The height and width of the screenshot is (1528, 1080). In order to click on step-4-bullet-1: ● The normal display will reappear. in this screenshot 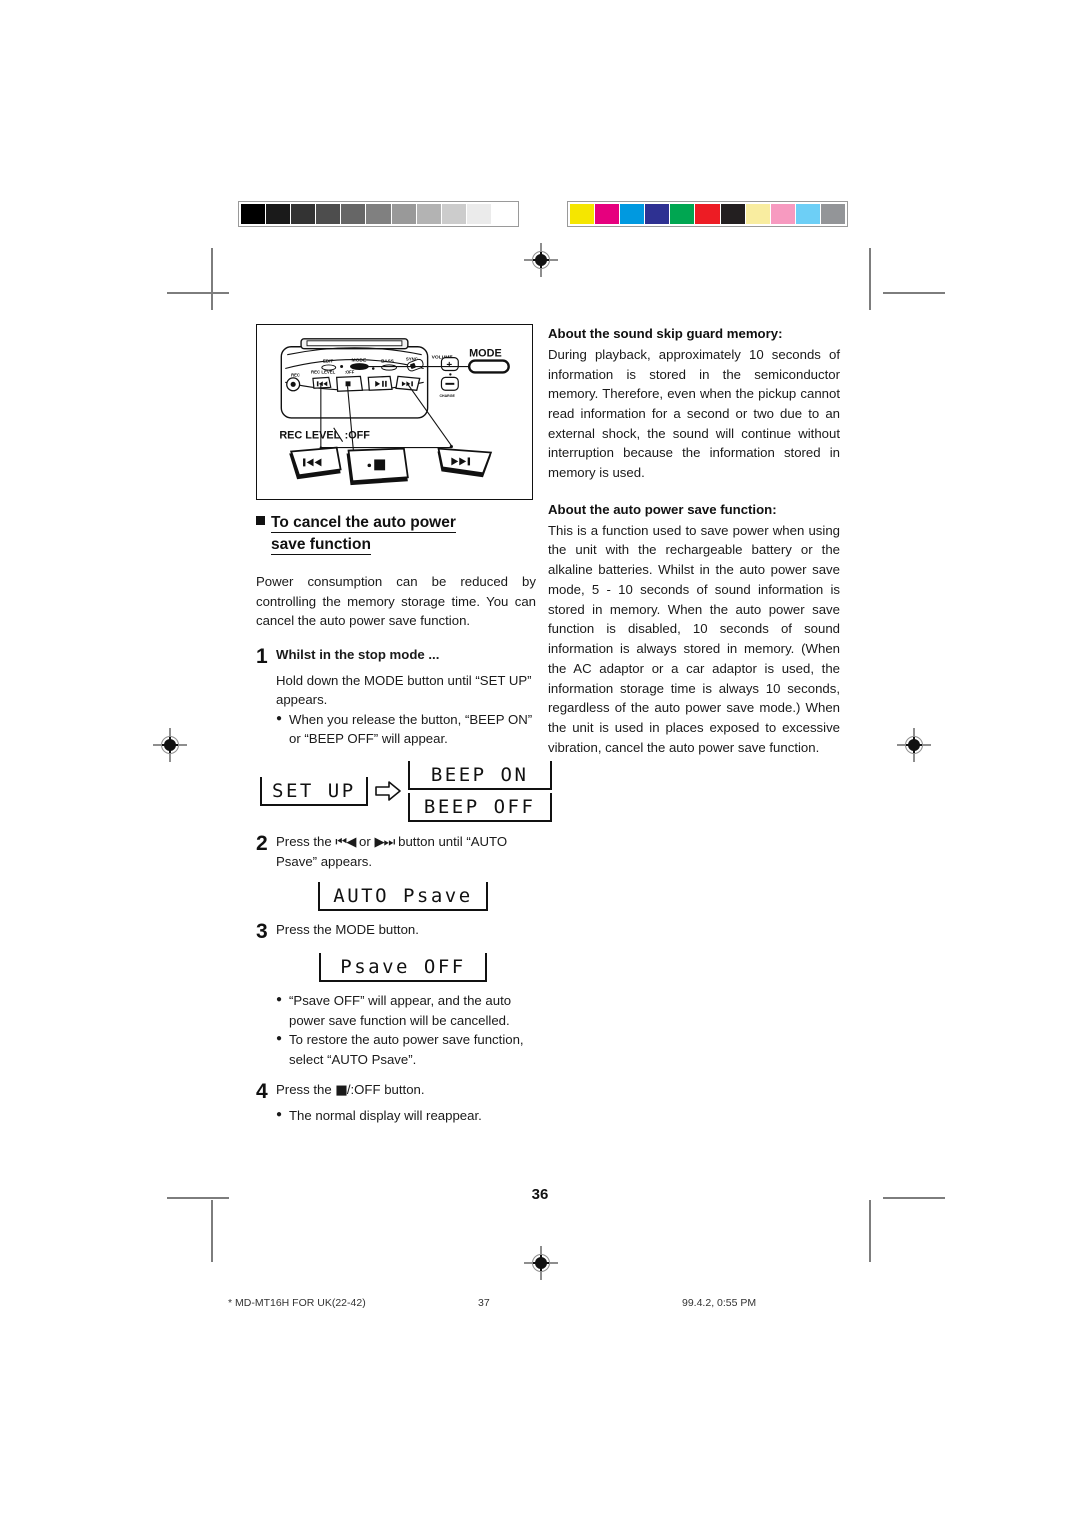, I will do `click(396, 1115)`.